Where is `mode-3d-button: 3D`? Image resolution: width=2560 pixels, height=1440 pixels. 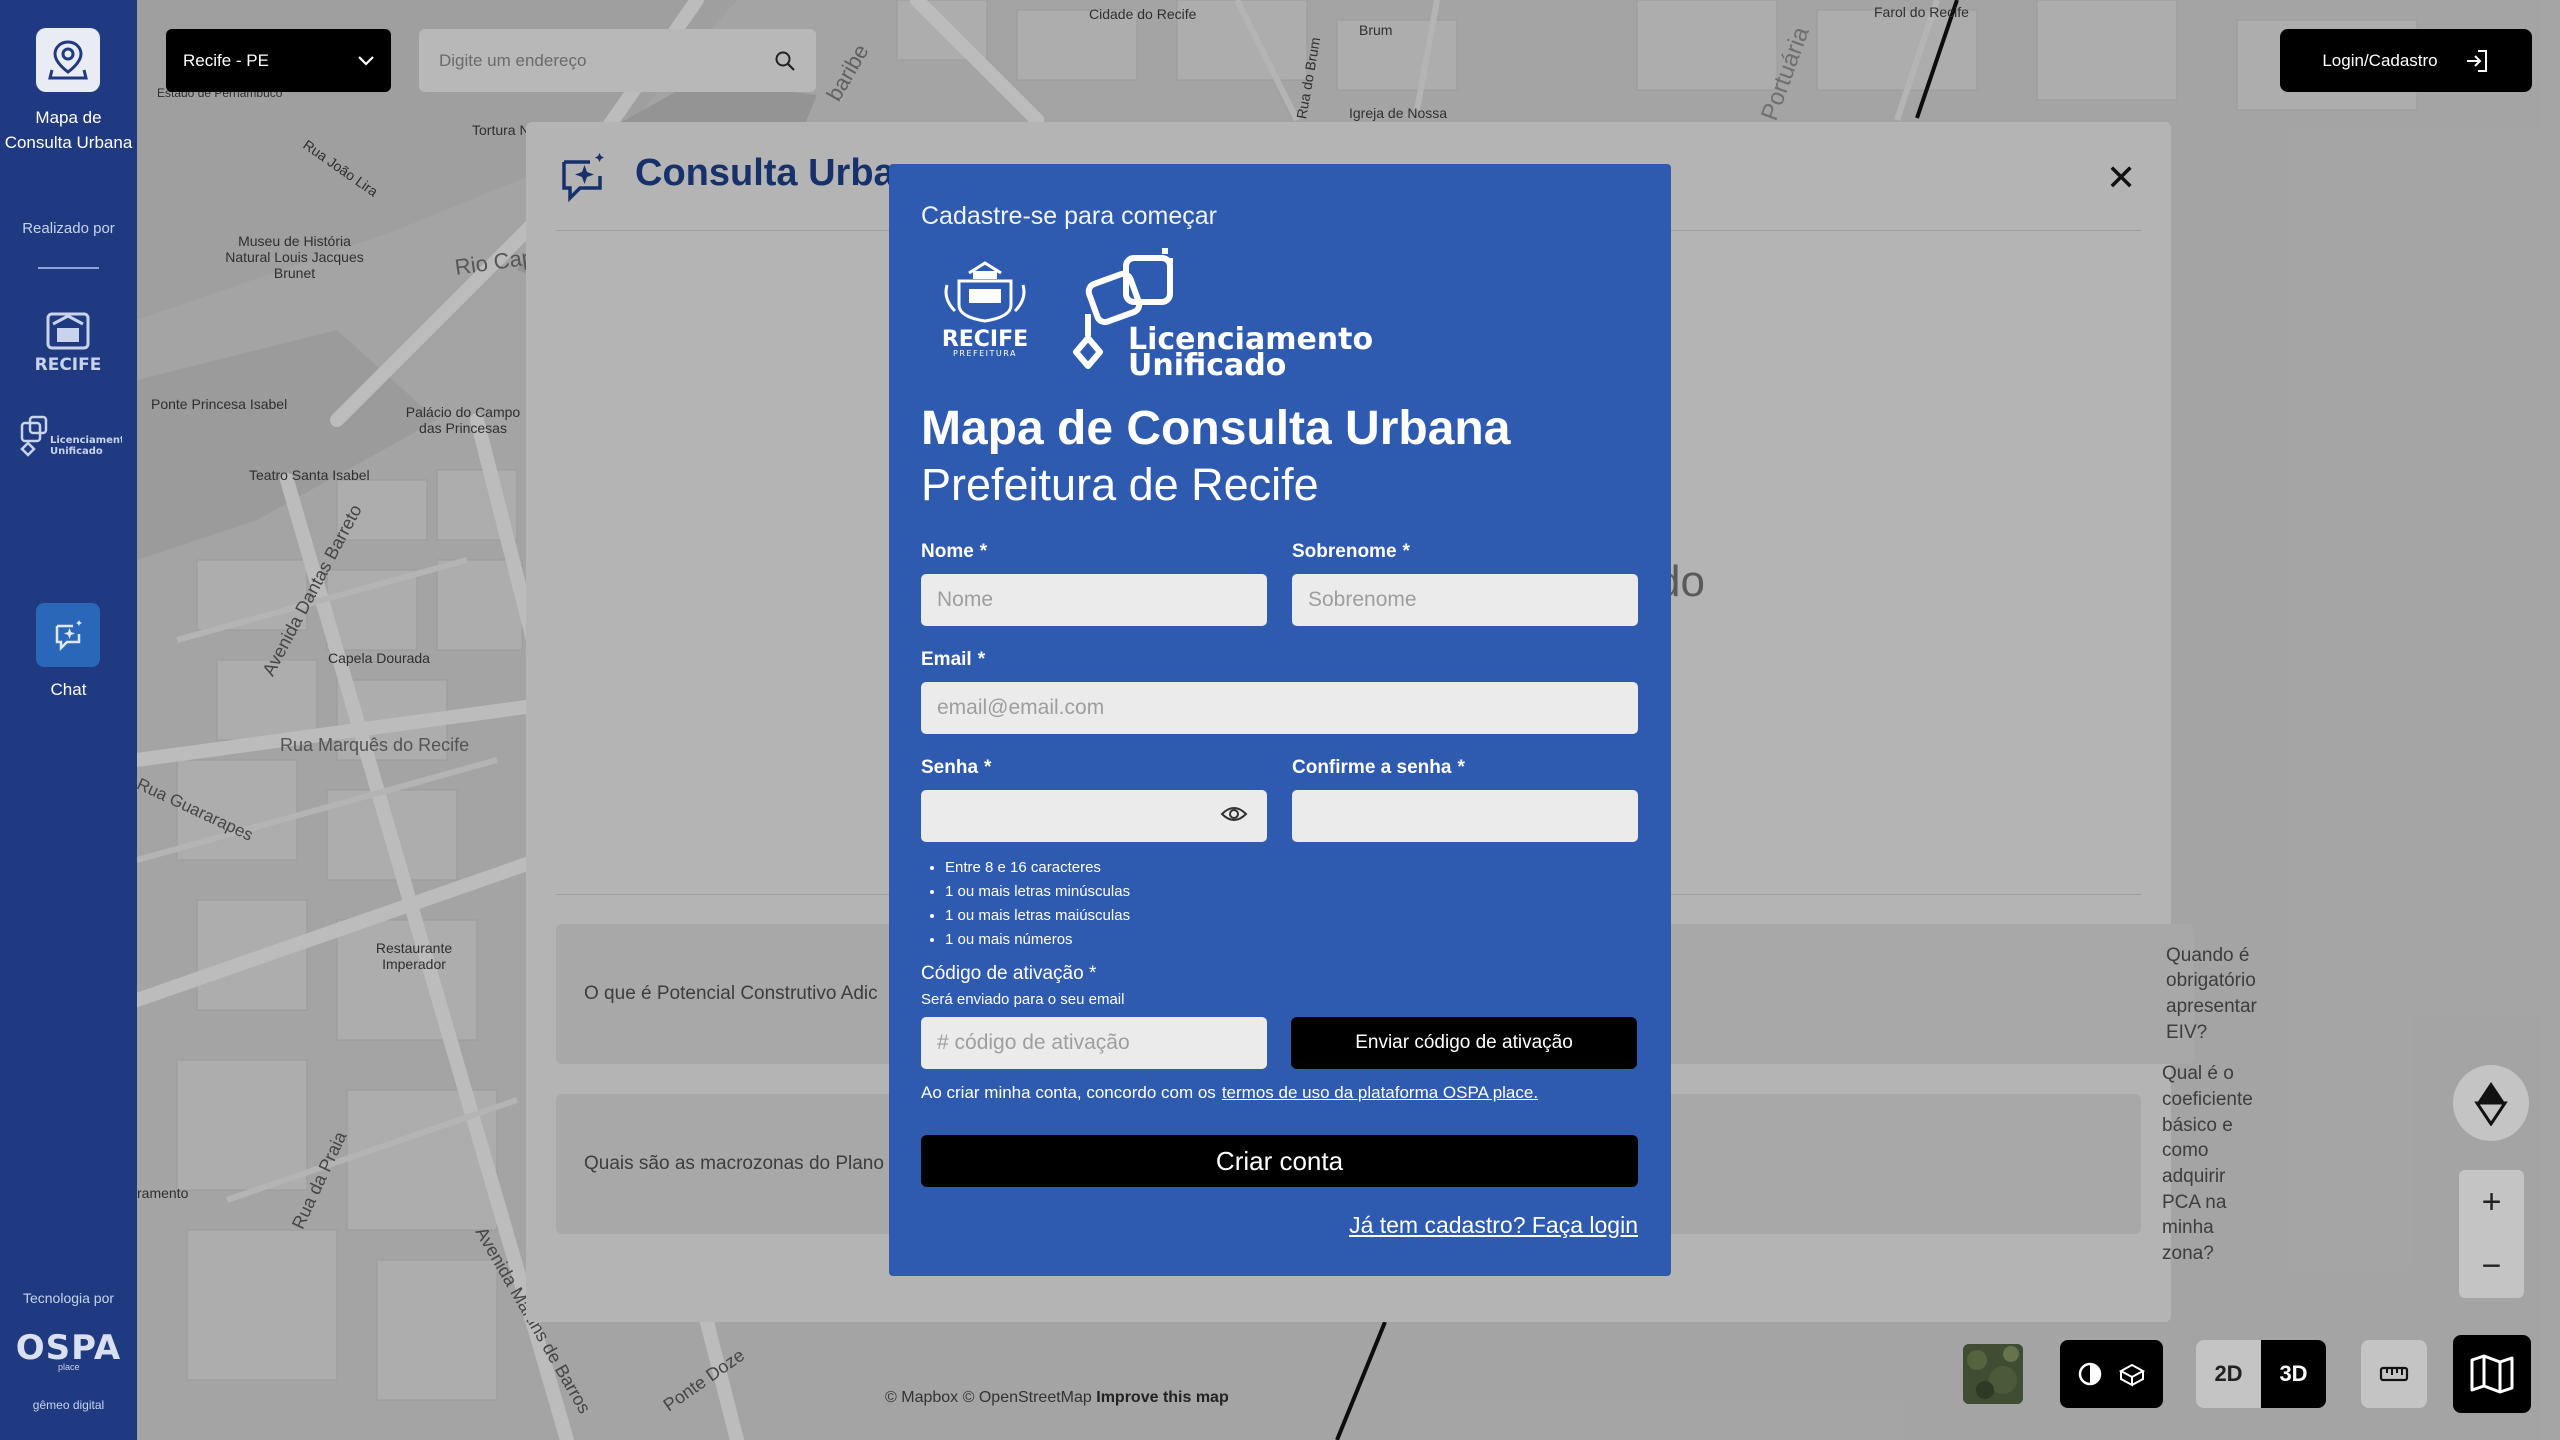
mode-3d-button: 3D is located at coordinates (2293, 1374).